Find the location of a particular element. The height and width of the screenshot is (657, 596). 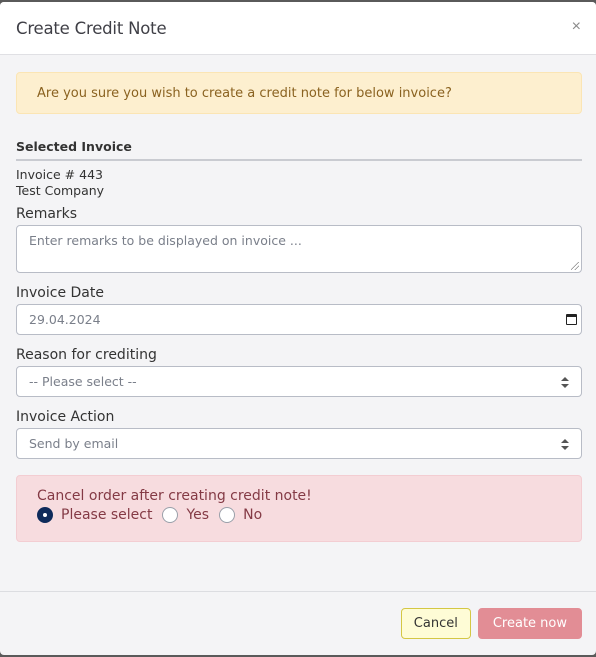

invoice-action-group: Invoice Action Send by email is located at coordinates (299, 434).